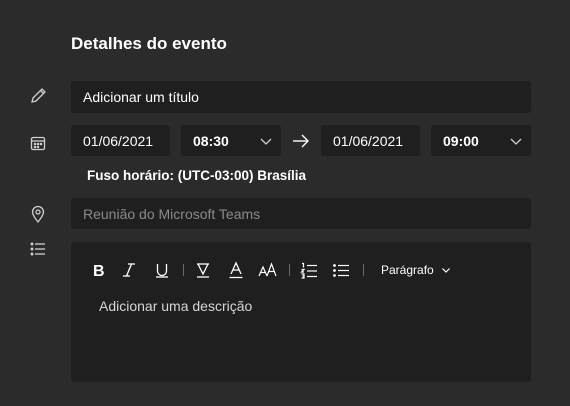 This screenshot has width=570, height=406. What do you see at coordinates (38, 96) in the screenshot?
I see `pencil-icon` at bounding box center [38, 96].